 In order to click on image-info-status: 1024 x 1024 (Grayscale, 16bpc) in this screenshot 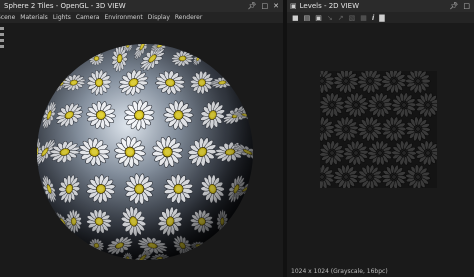, I will do `click(339, 271)`.